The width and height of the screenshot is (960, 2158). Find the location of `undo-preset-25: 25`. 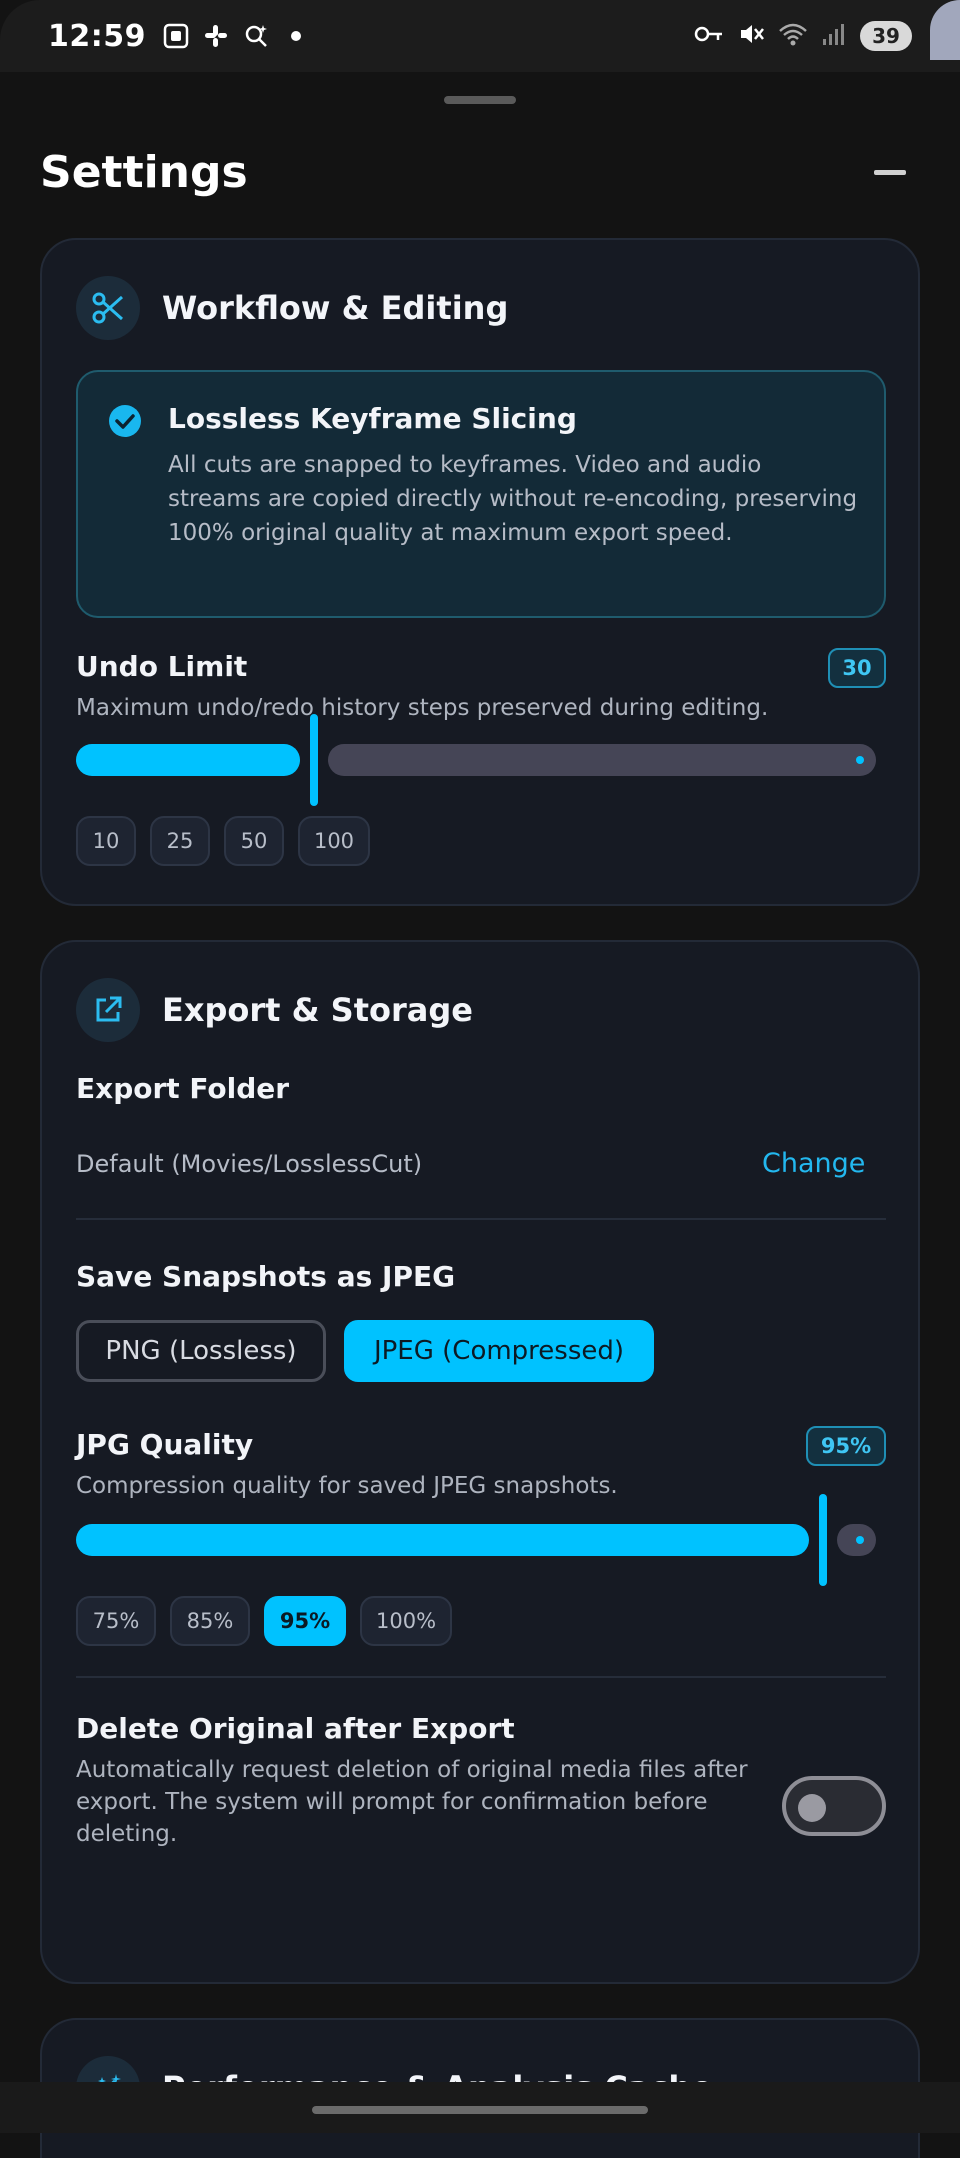

undo-preset-25: 25 is located at coordinates (180, 841).